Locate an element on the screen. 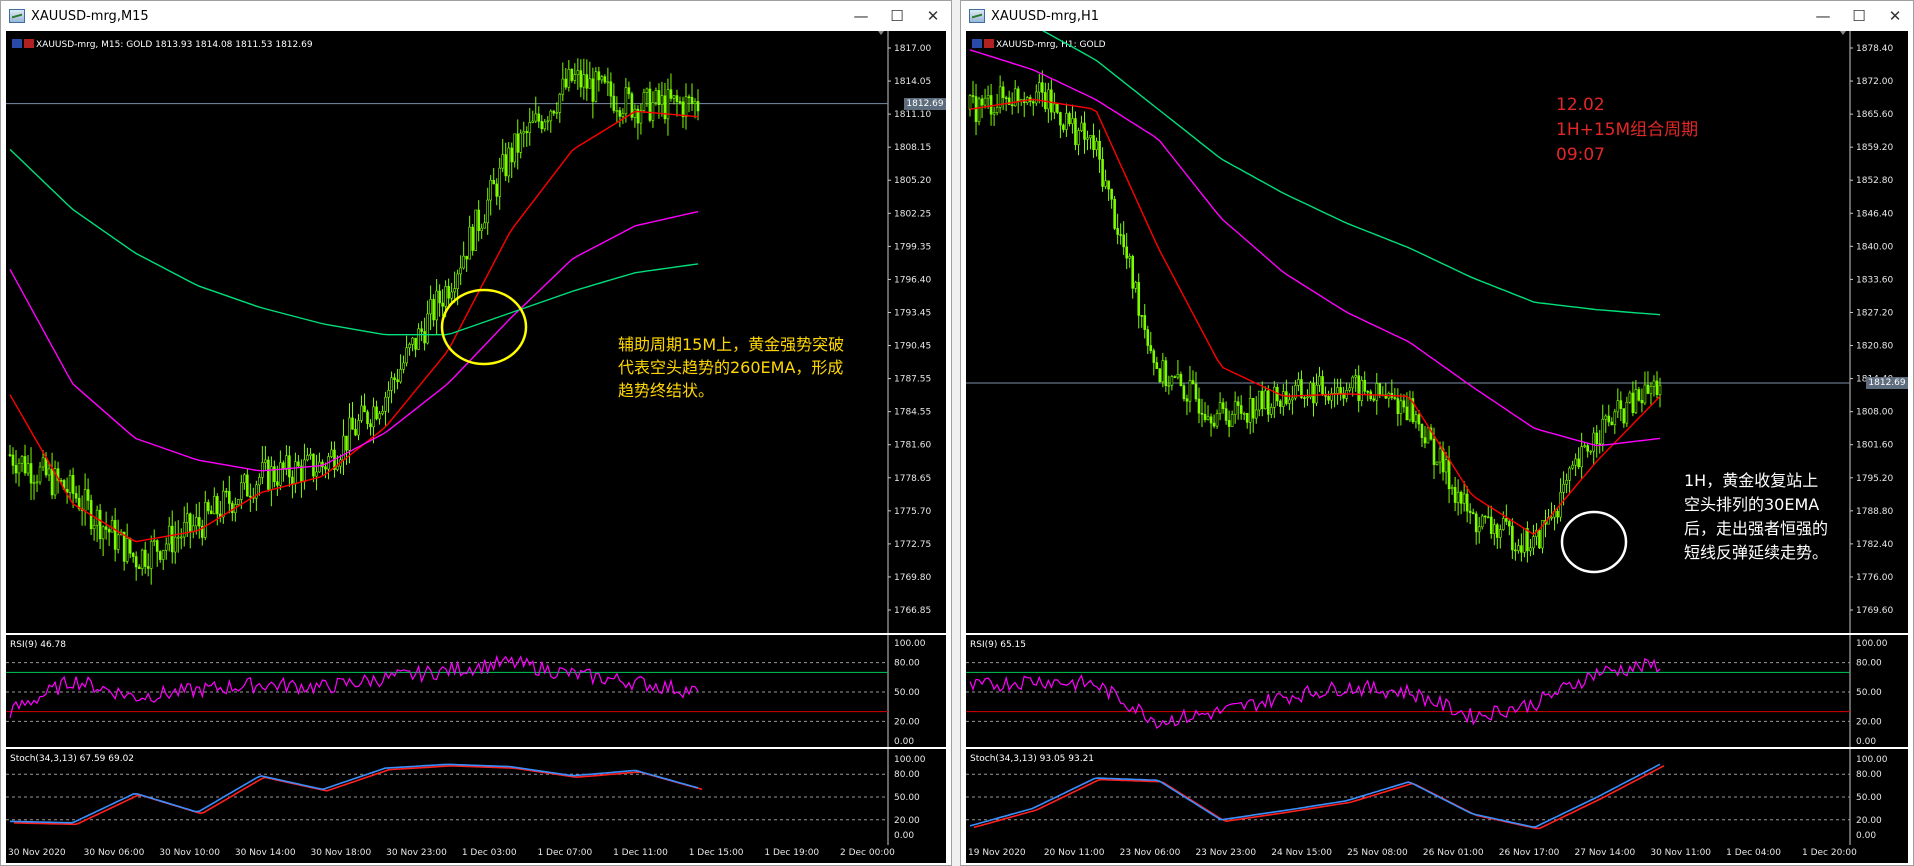 The image size is (1914, 866). stoch-signal-line is located at coordinates (358, 795).